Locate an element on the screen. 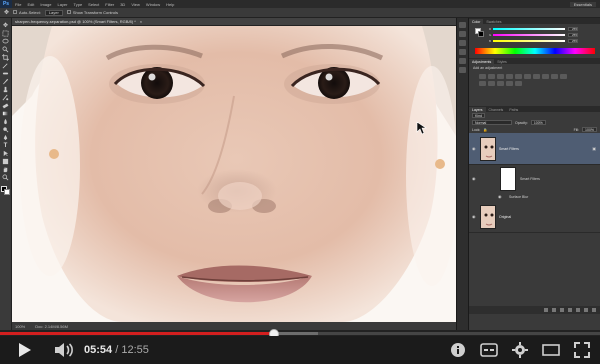 The width and height of the screenshot is (600, 364). layer-kind-filter: Kind is located at coordinates (479, 115).